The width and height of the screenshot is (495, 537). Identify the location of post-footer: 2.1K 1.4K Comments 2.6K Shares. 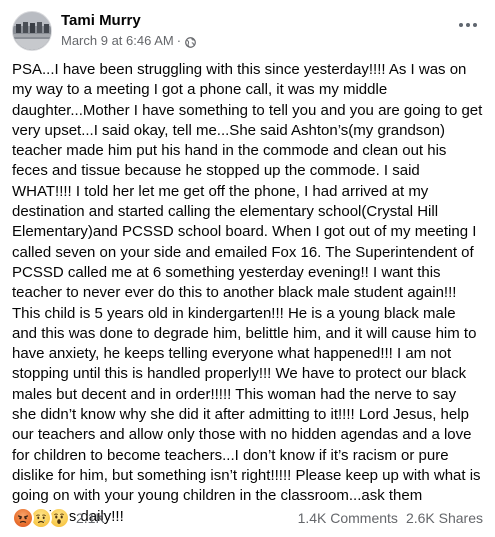
(247, 518).